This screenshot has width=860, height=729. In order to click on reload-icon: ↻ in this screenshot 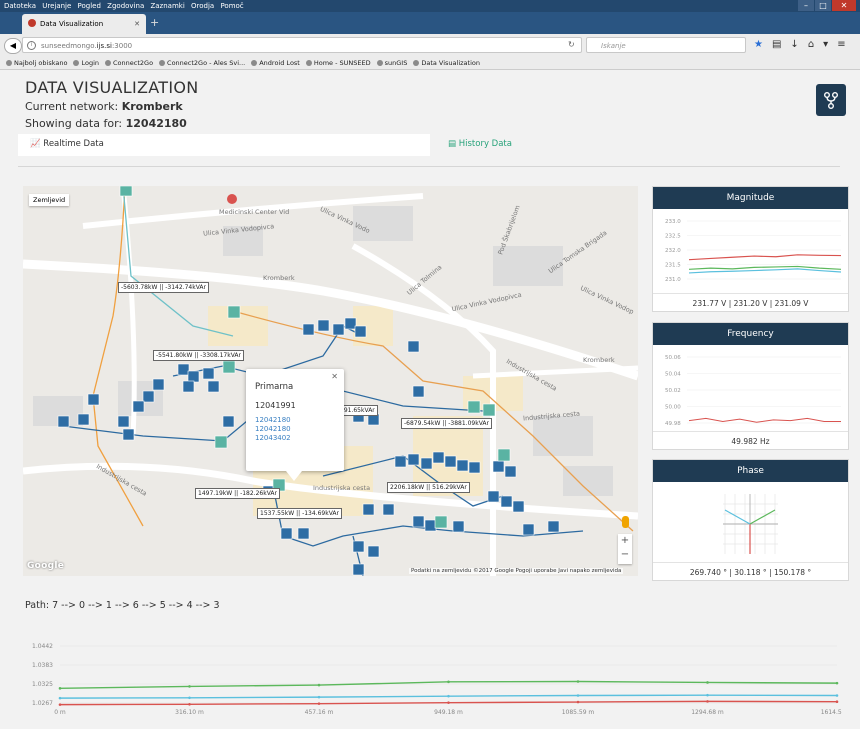, I will do `click(571, 44)`.